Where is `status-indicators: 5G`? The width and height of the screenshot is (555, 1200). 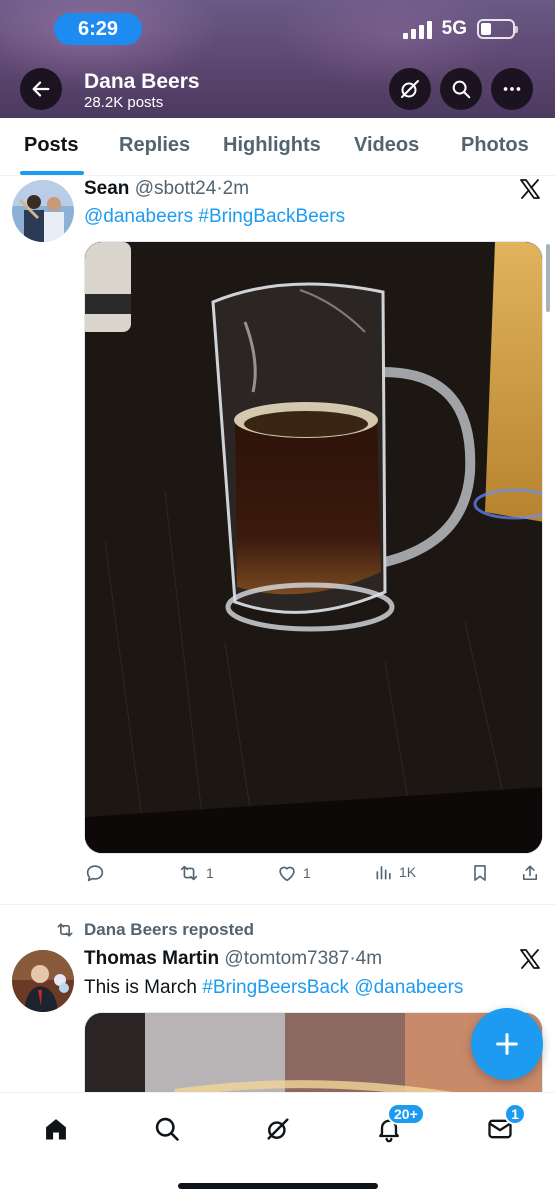 status-indicators: 5G is located at coordinates (460, 29).